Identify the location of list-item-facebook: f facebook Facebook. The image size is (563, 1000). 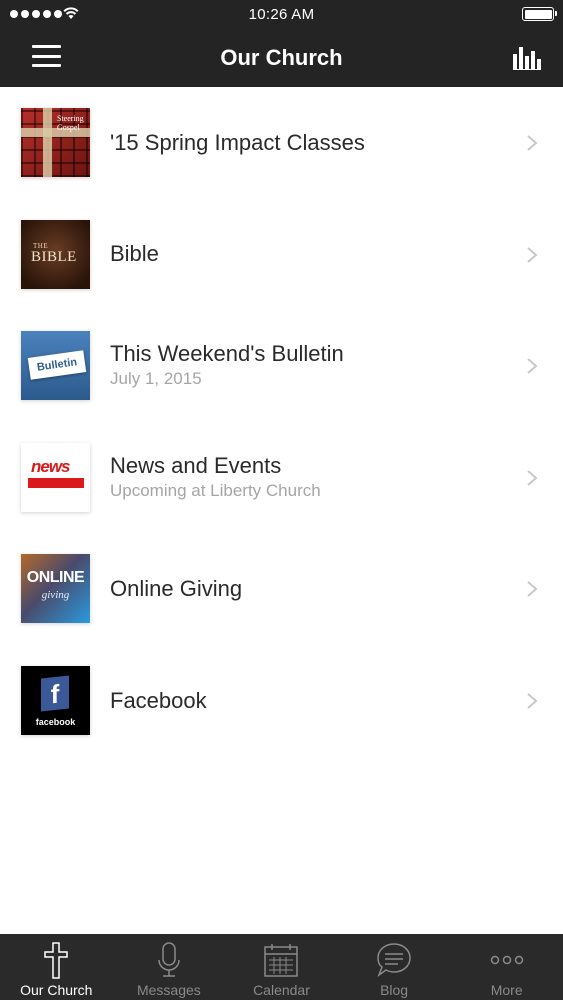
(281, 700).